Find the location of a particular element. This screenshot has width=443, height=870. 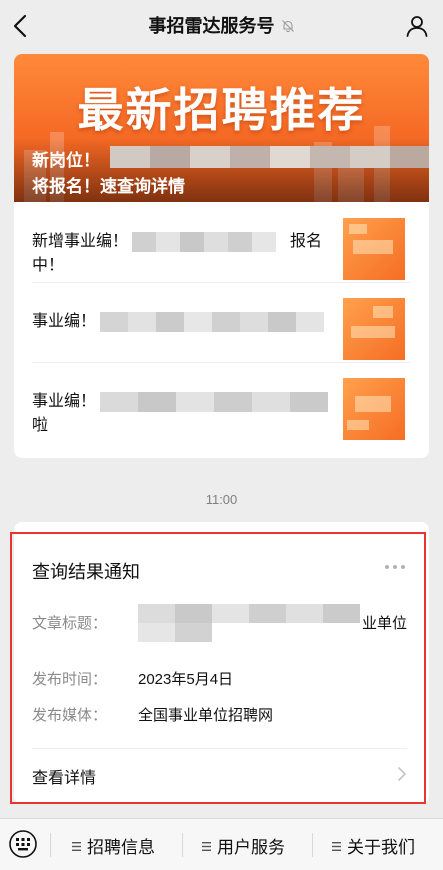

bottom-menu: 招聘信息 用户服务 关于我们 is located at coordinates (221, 844).